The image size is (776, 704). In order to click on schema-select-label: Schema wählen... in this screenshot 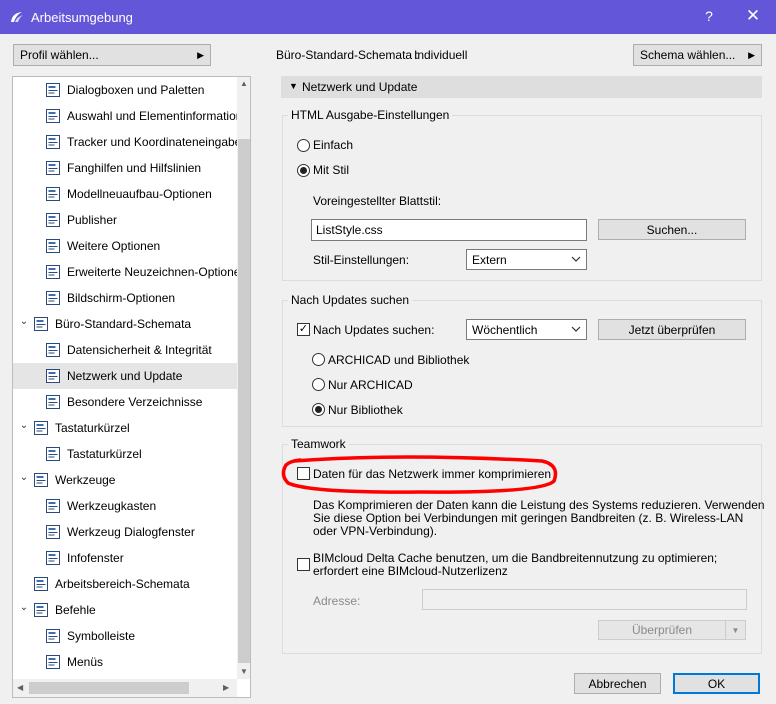, I will do `click(688, 55)`.